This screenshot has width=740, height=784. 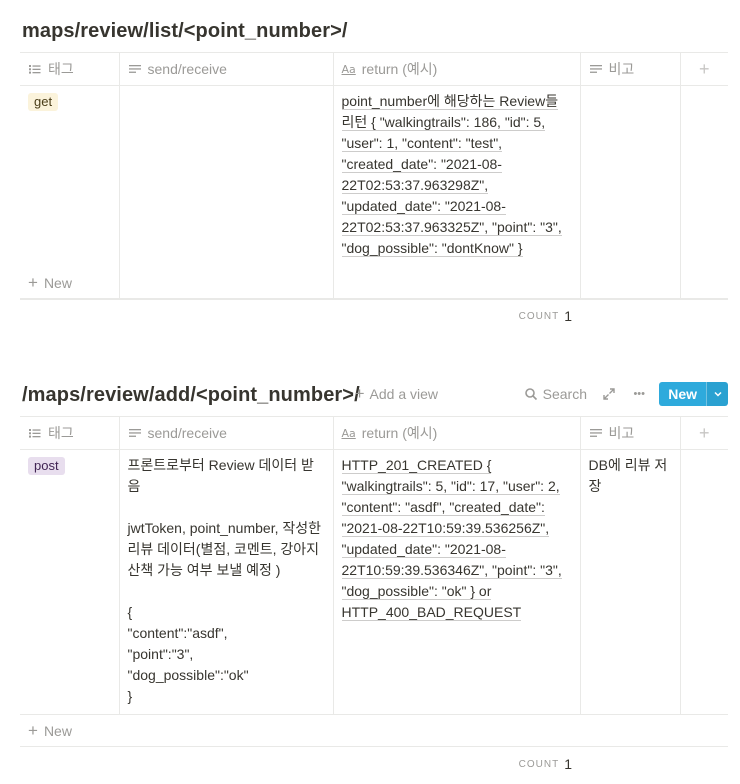 I want to click on search-label: Search, so click(x=564, y=394).